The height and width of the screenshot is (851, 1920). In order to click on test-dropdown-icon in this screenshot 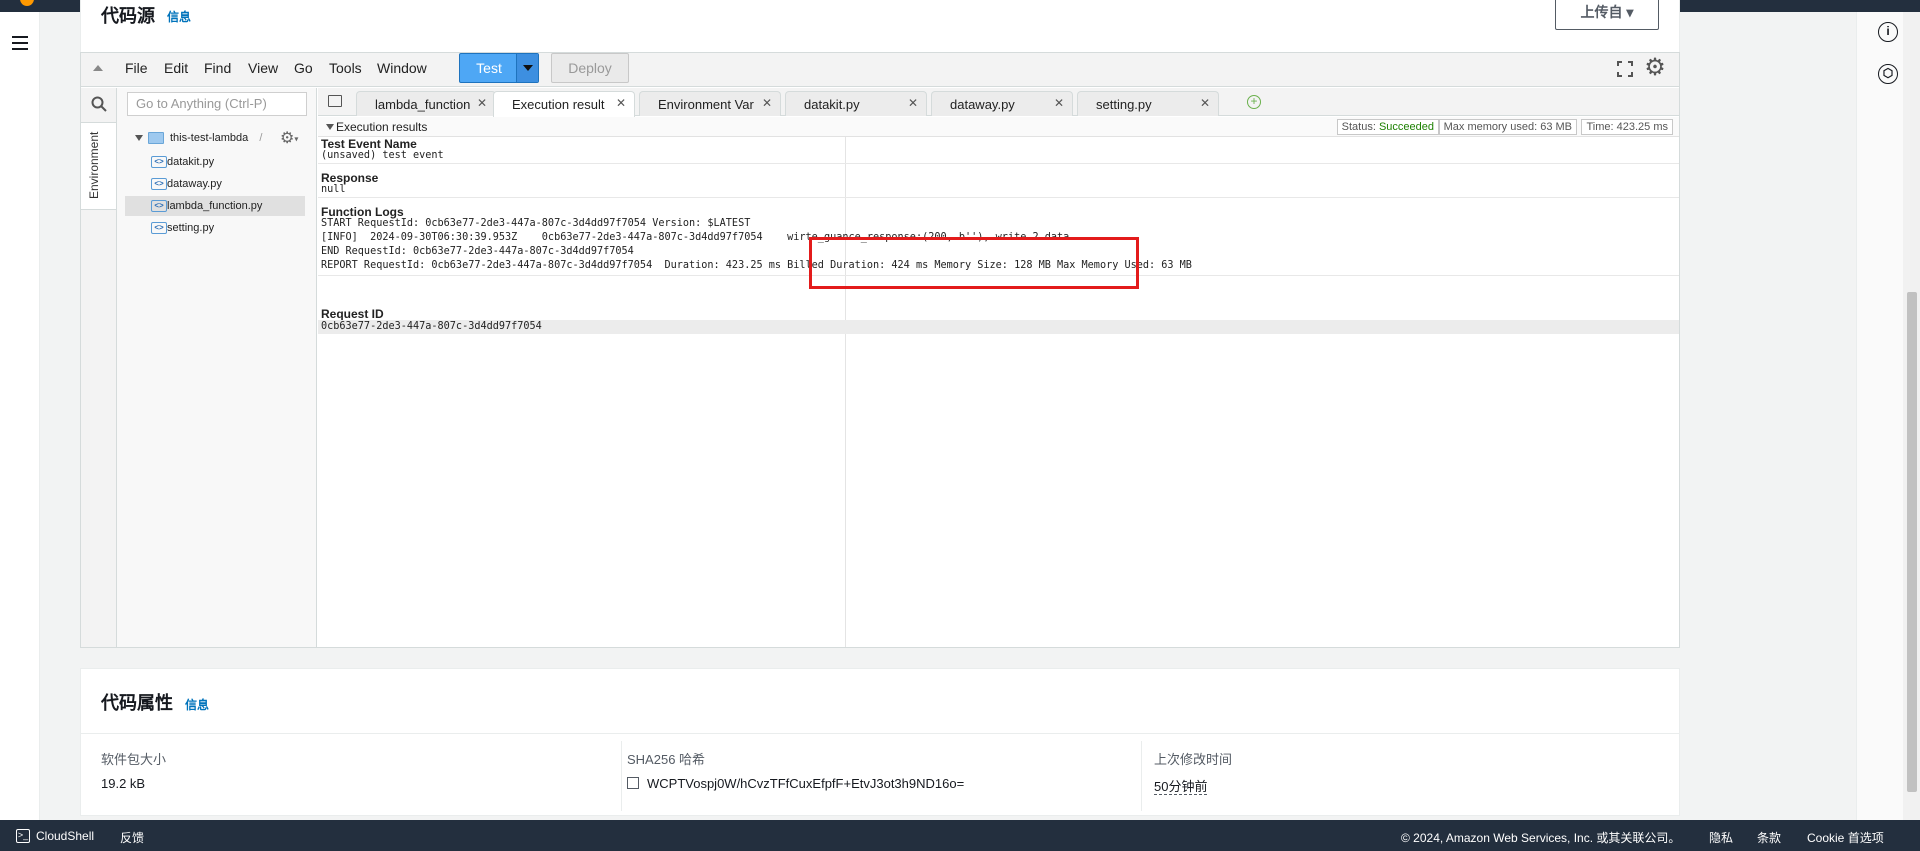, I will do `click(527, 68)`.